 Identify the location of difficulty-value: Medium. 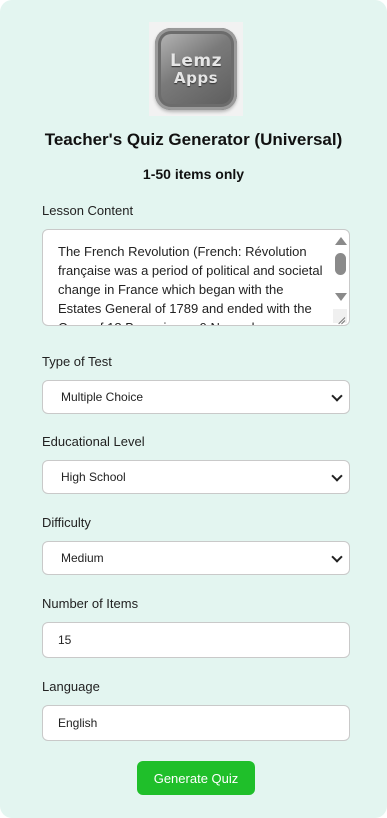
(82, 558).